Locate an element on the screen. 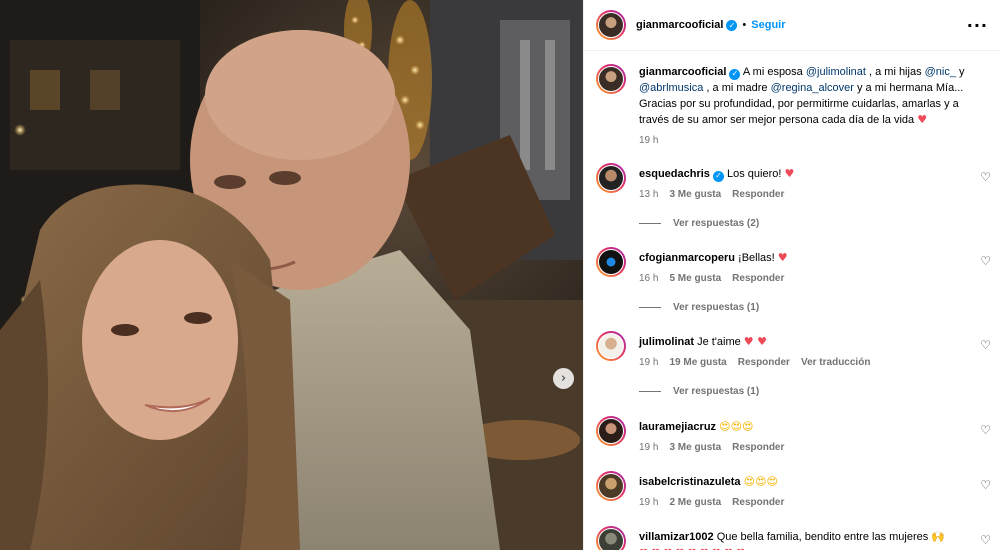 The width and height of the screenshot is (1000, 550). caption-text-3: y is located at coordinates (960, 72).